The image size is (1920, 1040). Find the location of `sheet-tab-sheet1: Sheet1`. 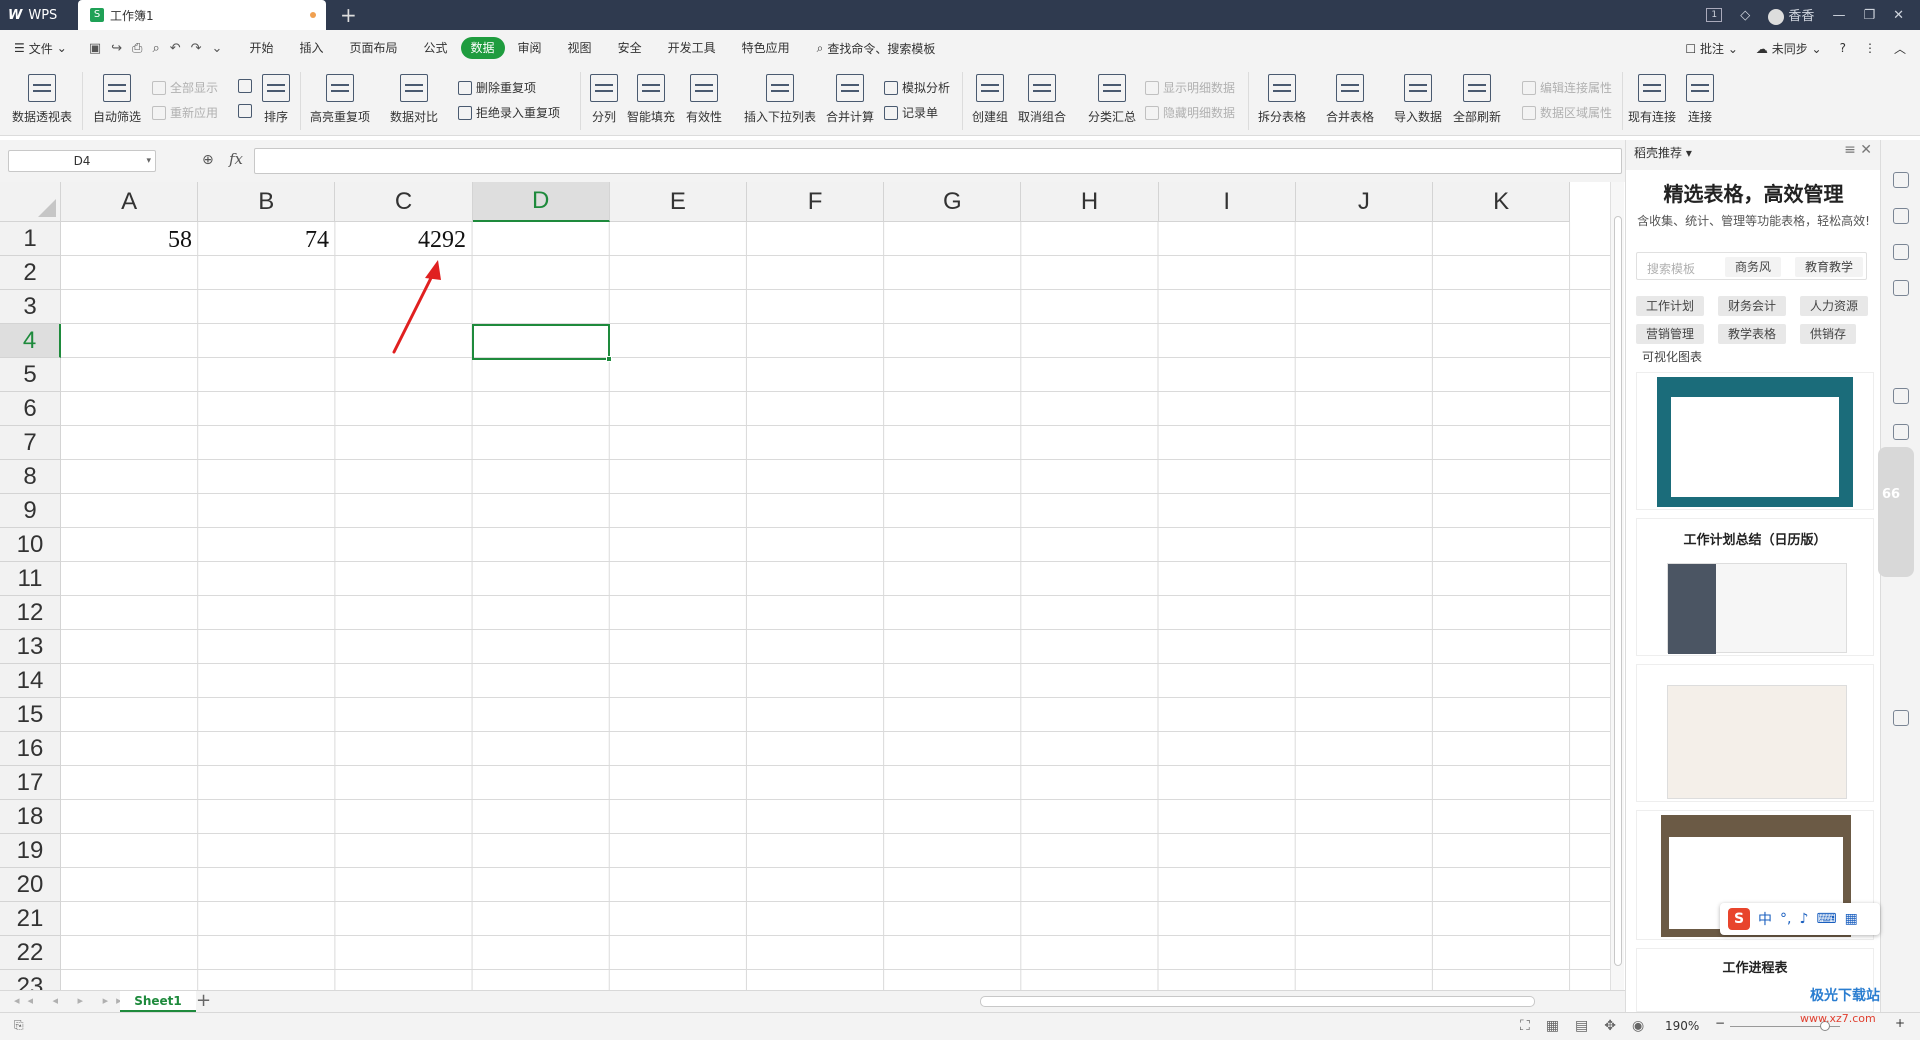

sheet-tab-sheet1: Sheet1 is located at coordinates (158, 1001).